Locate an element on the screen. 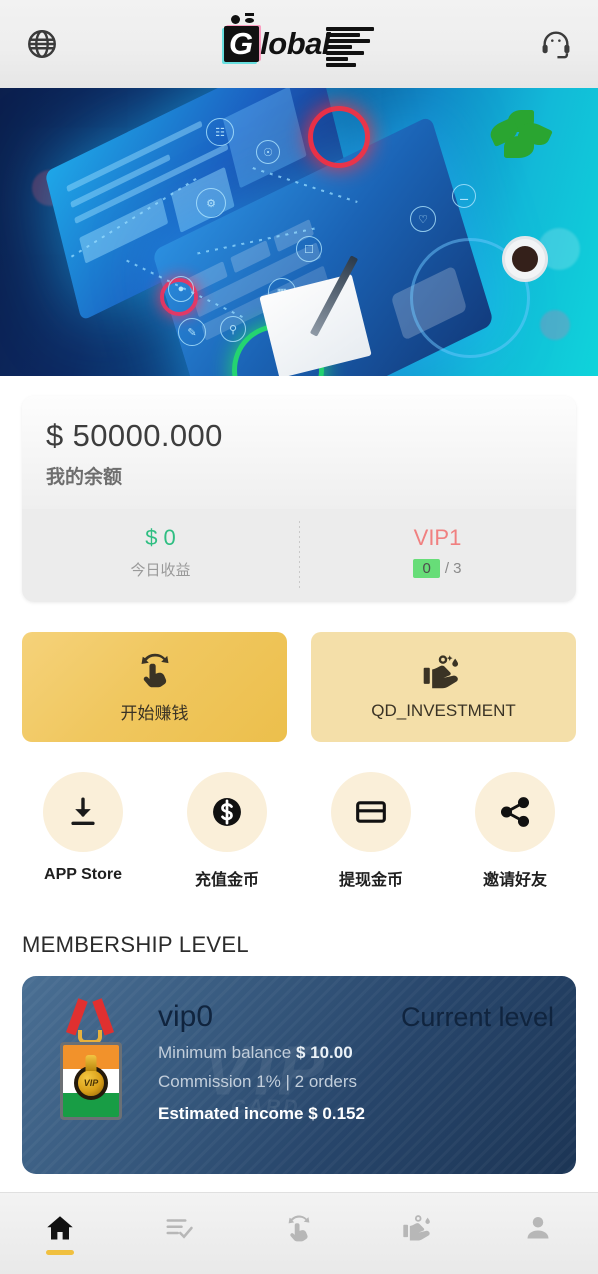 Image resolution: width=598 pixels, height=1274 pixels. logo-letter: G is located at coordinates (242, 44).